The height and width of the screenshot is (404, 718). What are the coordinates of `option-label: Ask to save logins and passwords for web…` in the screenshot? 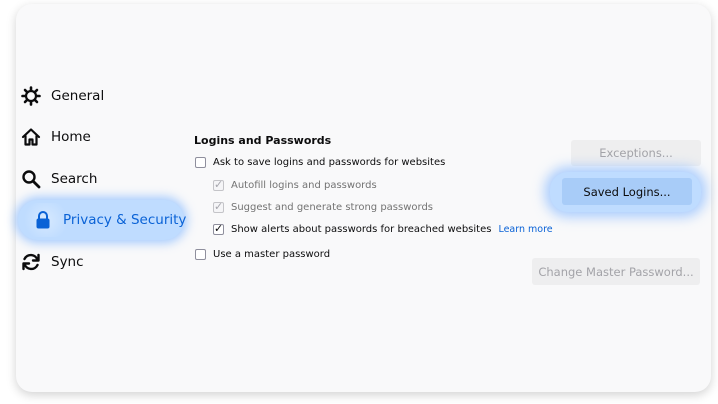 It's located at (329, 162).